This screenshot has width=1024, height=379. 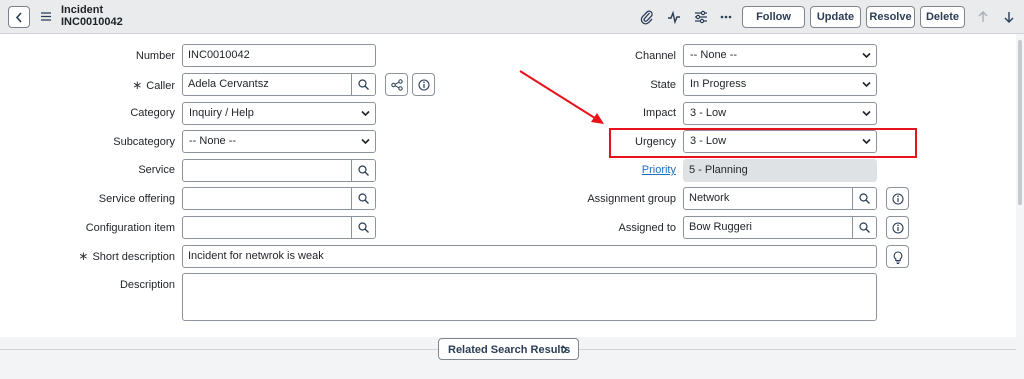 I want to click on service-label: Service, so click(x=156, y=170).